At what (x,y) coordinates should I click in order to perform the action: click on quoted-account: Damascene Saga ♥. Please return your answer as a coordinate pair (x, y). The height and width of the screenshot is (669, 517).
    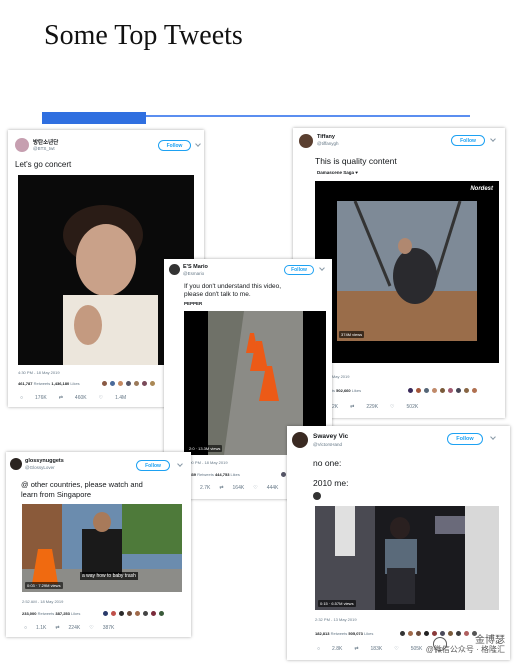
    Looking at the image, I should click on (337, 172).